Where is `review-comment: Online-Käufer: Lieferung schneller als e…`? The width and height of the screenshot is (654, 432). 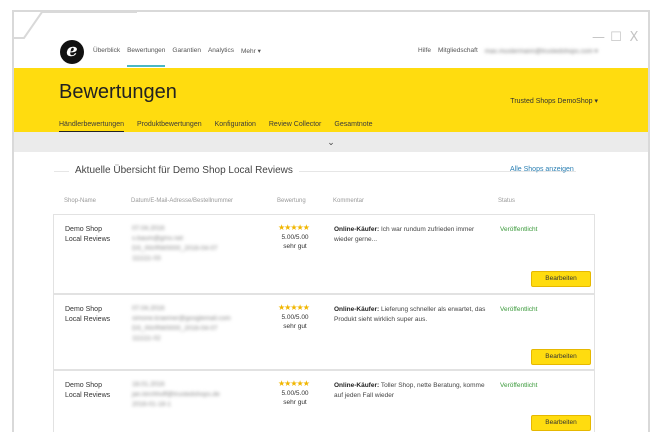 review-comment: Online-Käufer: Lieferung schneller als e… is located at coordinates (410, 314).